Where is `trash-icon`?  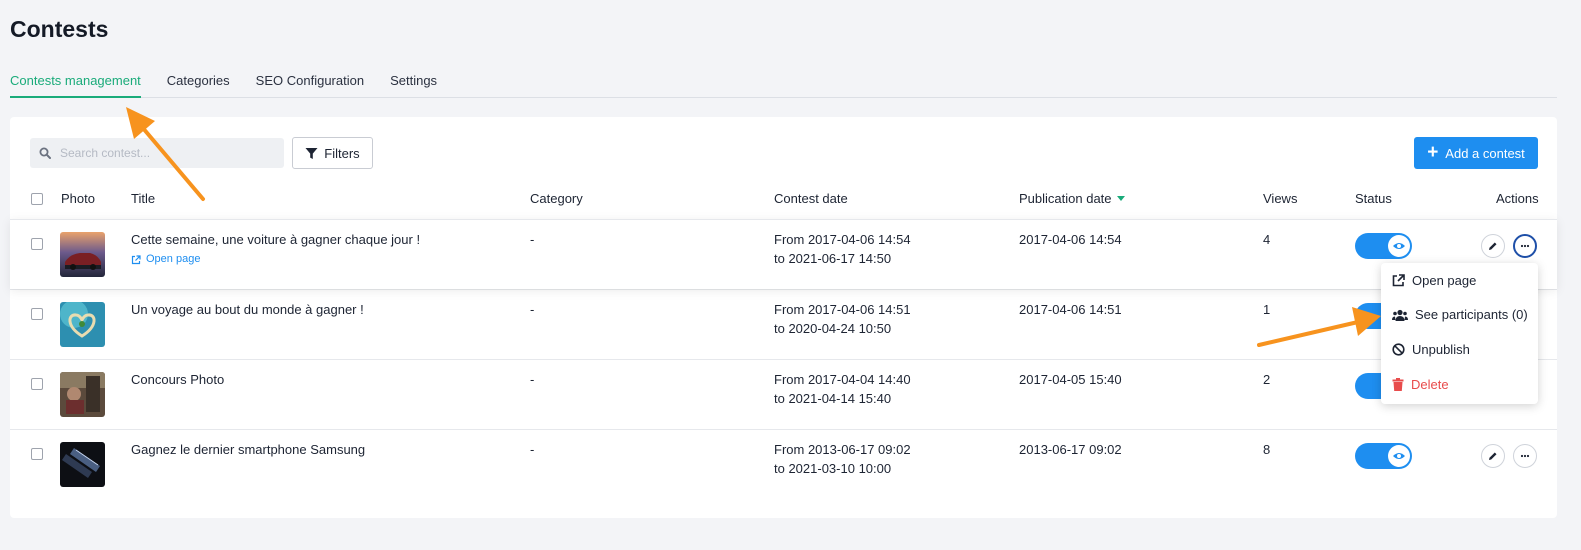
trash-icon is located at coordinates (1398, 384).